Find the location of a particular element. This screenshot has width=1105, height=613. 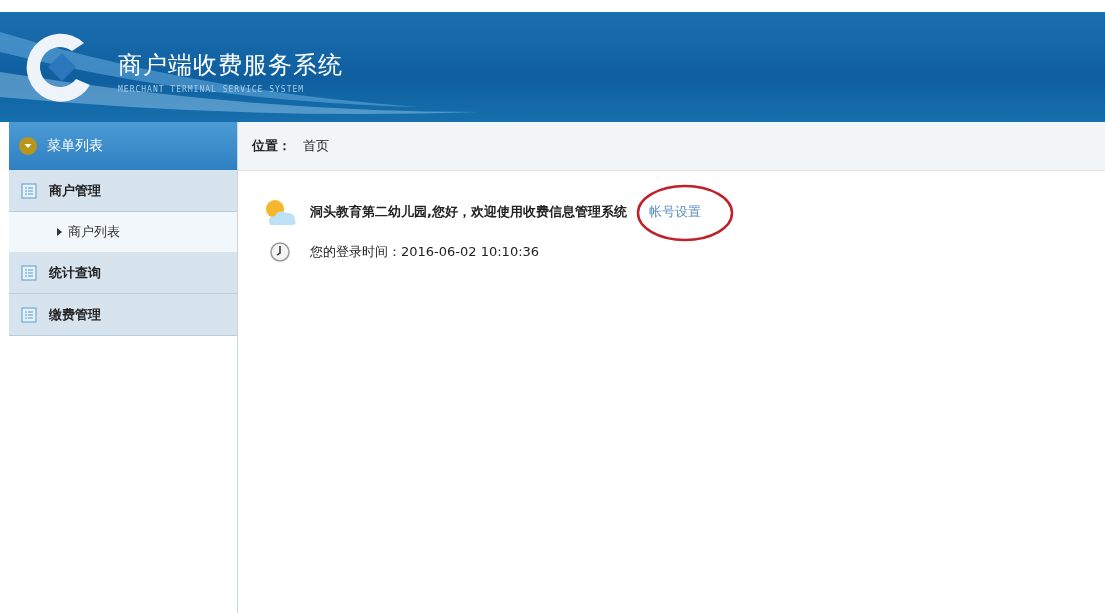

clock-icon is located at coordinates (280, 252).